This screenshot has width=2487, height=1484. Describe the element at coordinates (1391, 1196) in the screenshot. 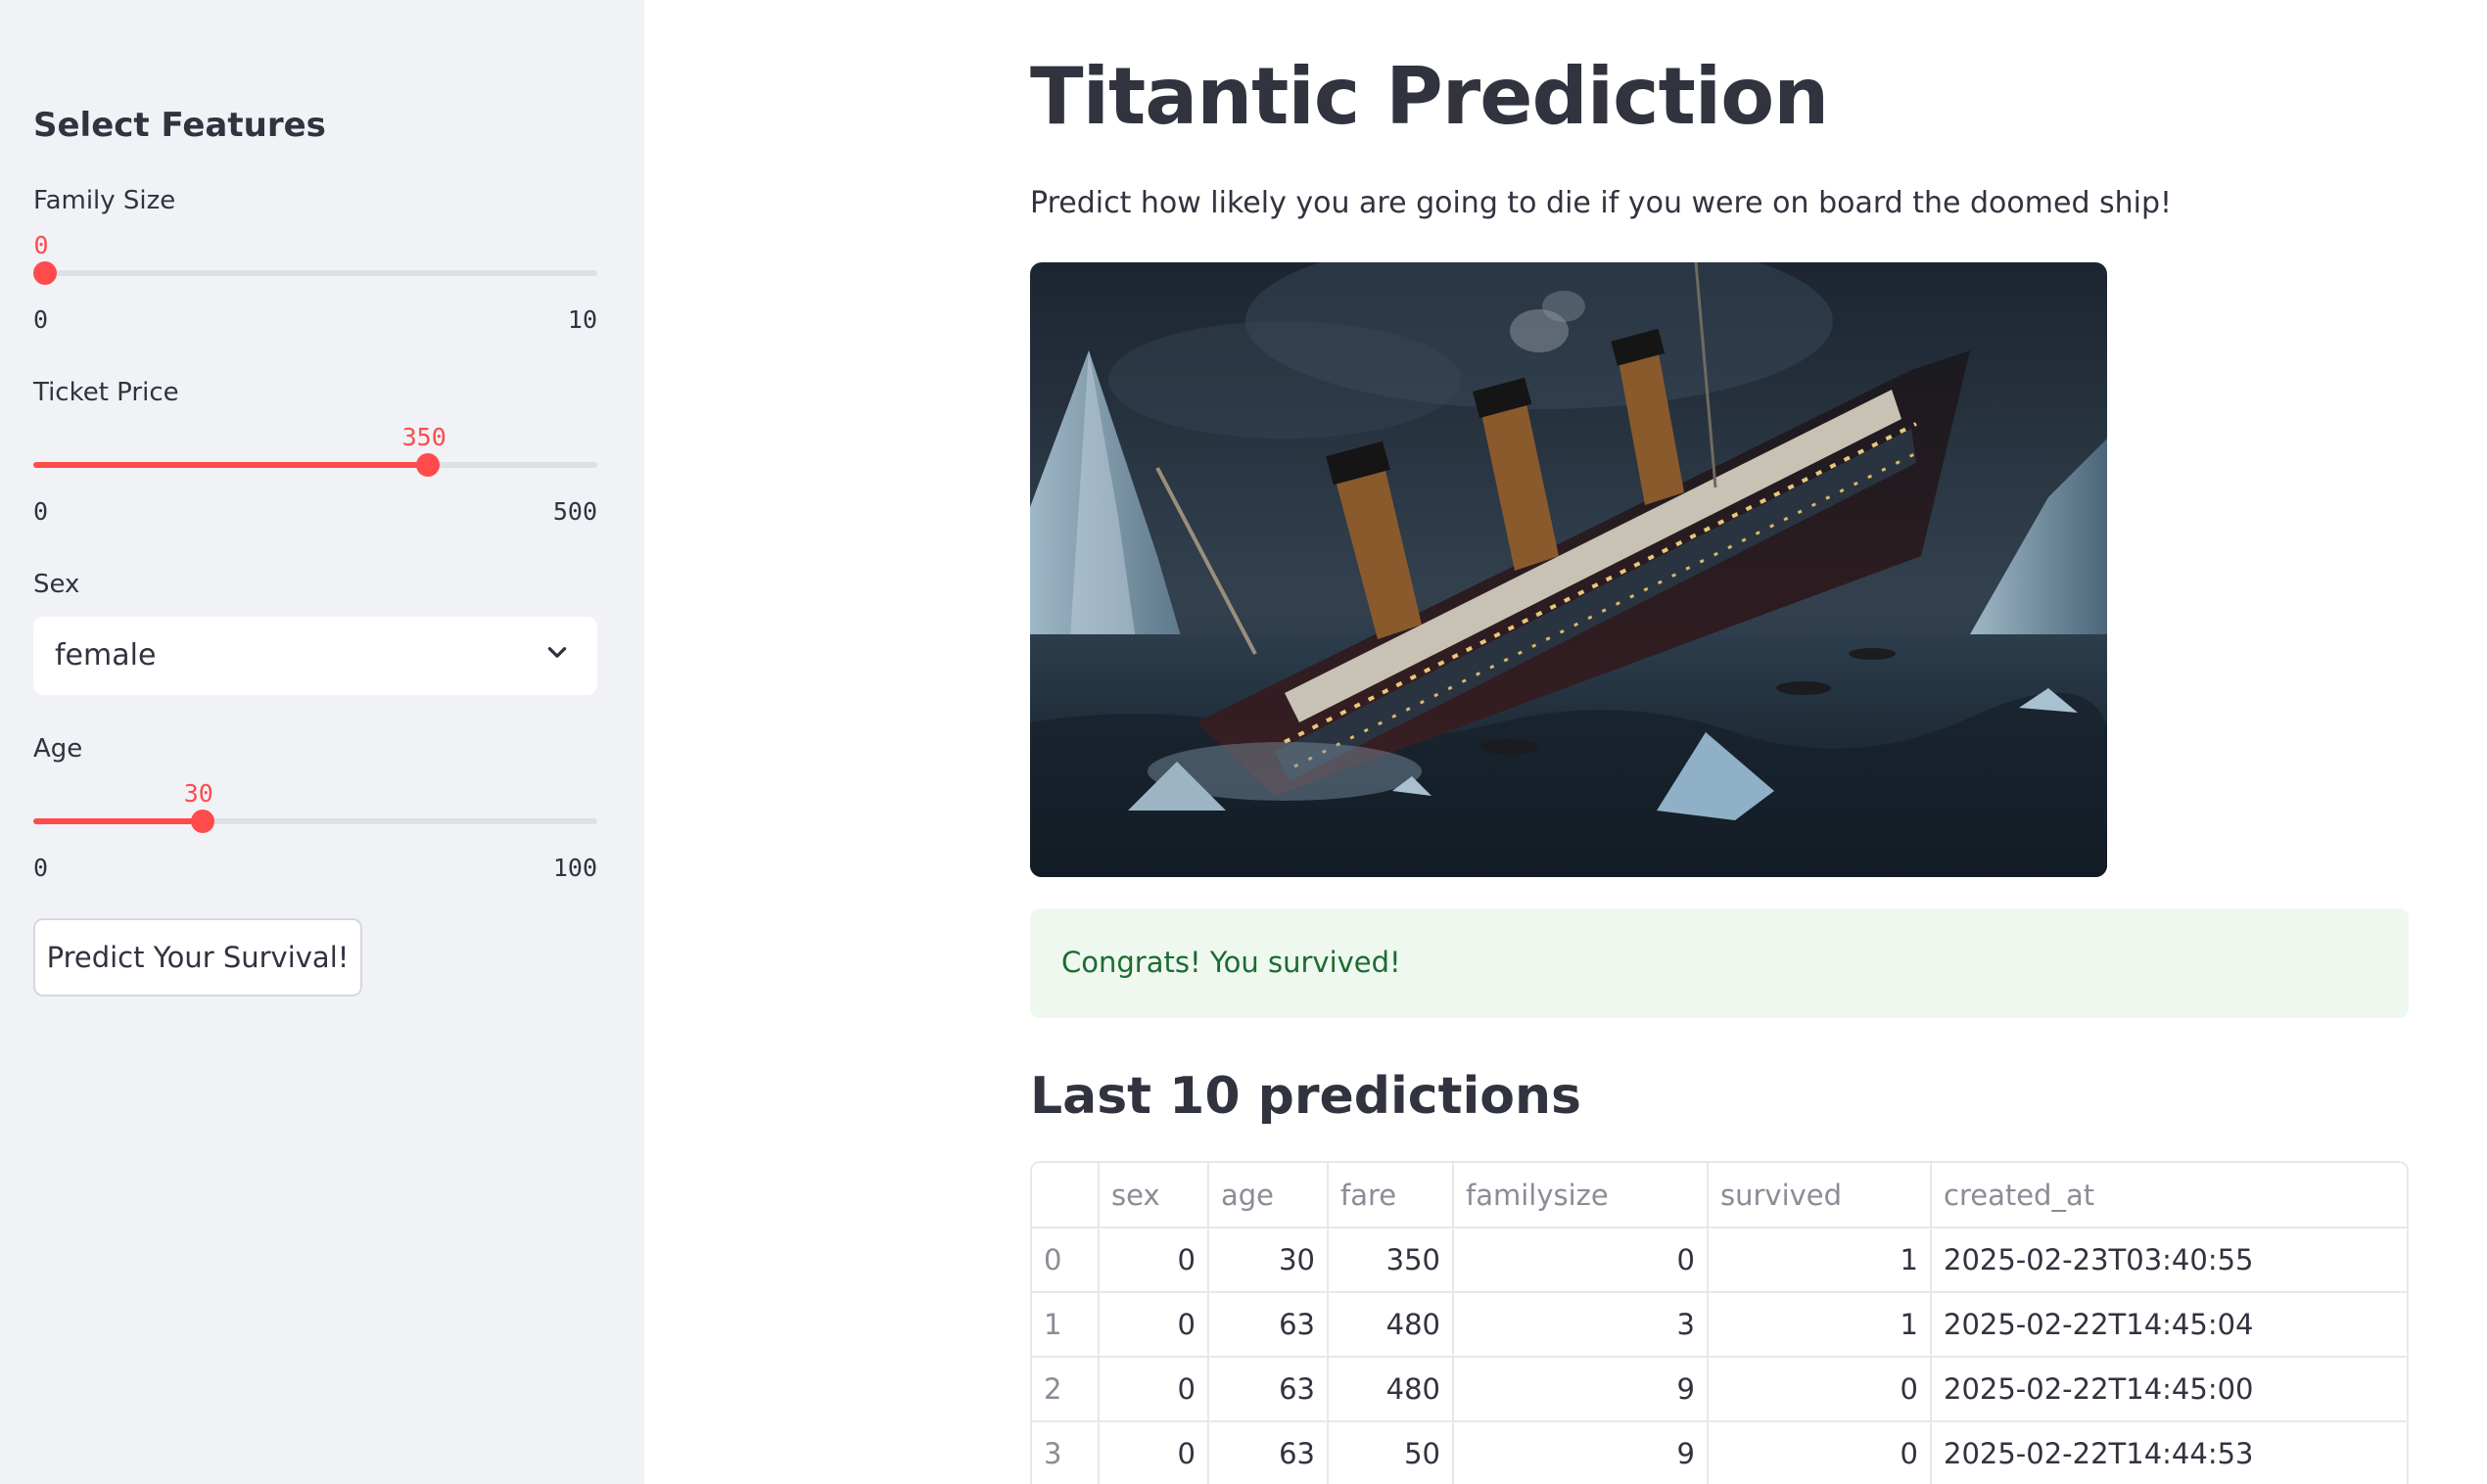

I see `column-header-fare: fare` at that location.